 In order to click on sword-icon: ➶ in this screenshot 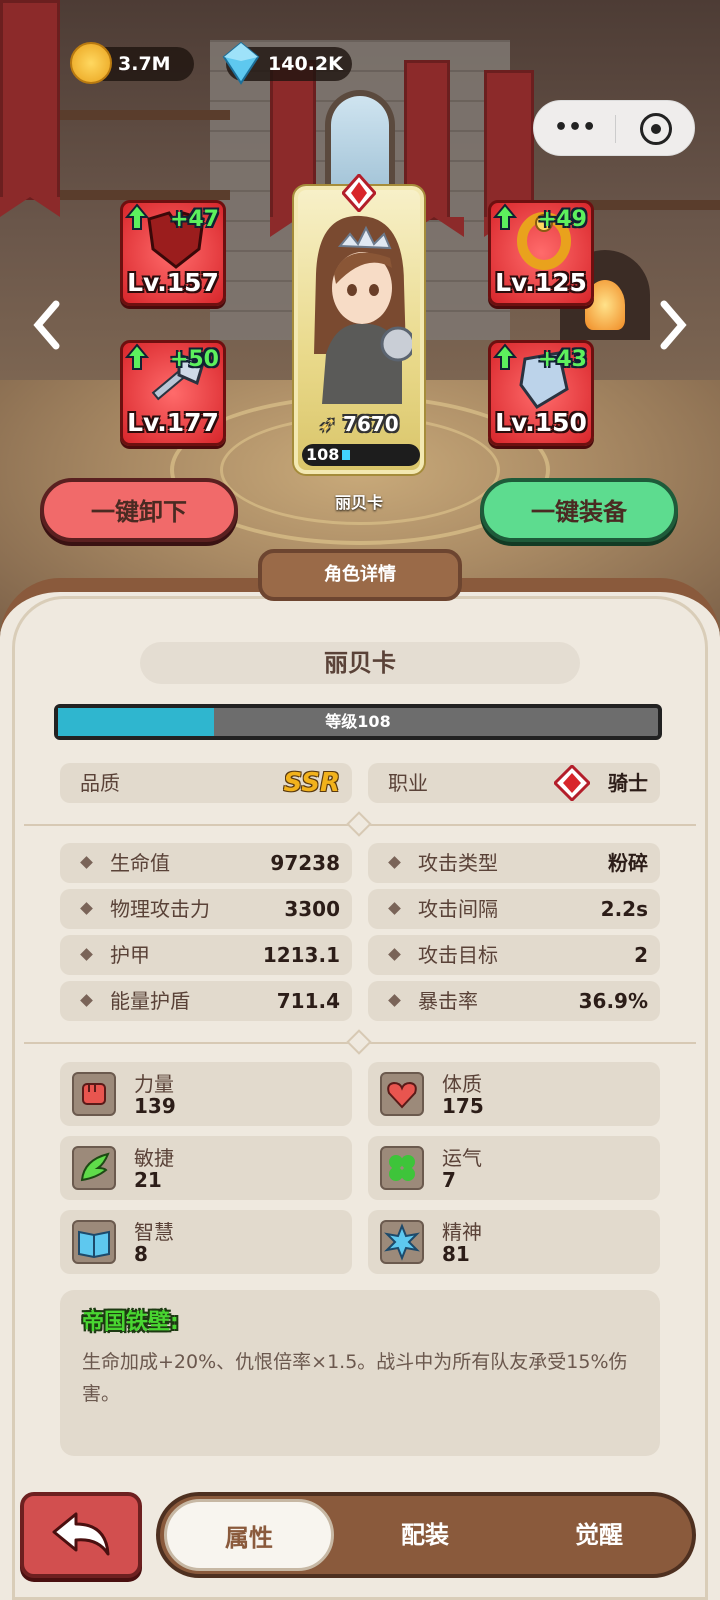, I will do `click(328, 424)`.